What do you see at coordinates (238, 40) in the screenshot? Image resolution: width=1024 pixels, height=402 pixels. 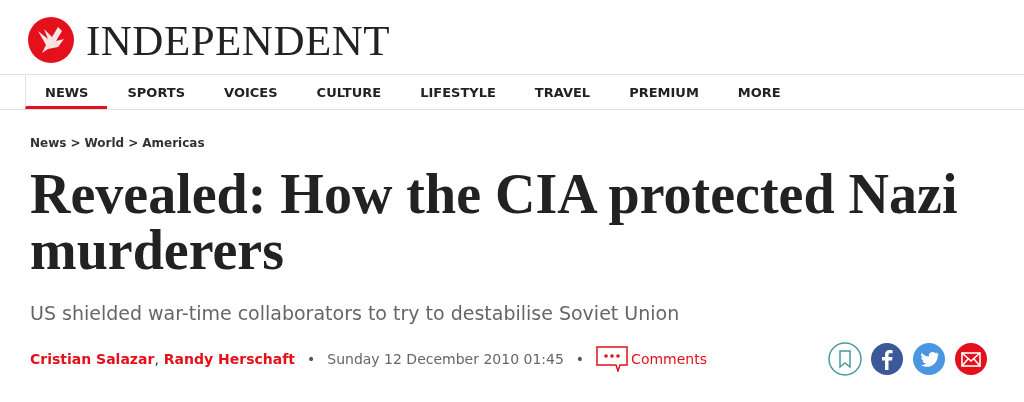 I see `masthead-title: INDEPENDENT` at bounding box center [238, 40].